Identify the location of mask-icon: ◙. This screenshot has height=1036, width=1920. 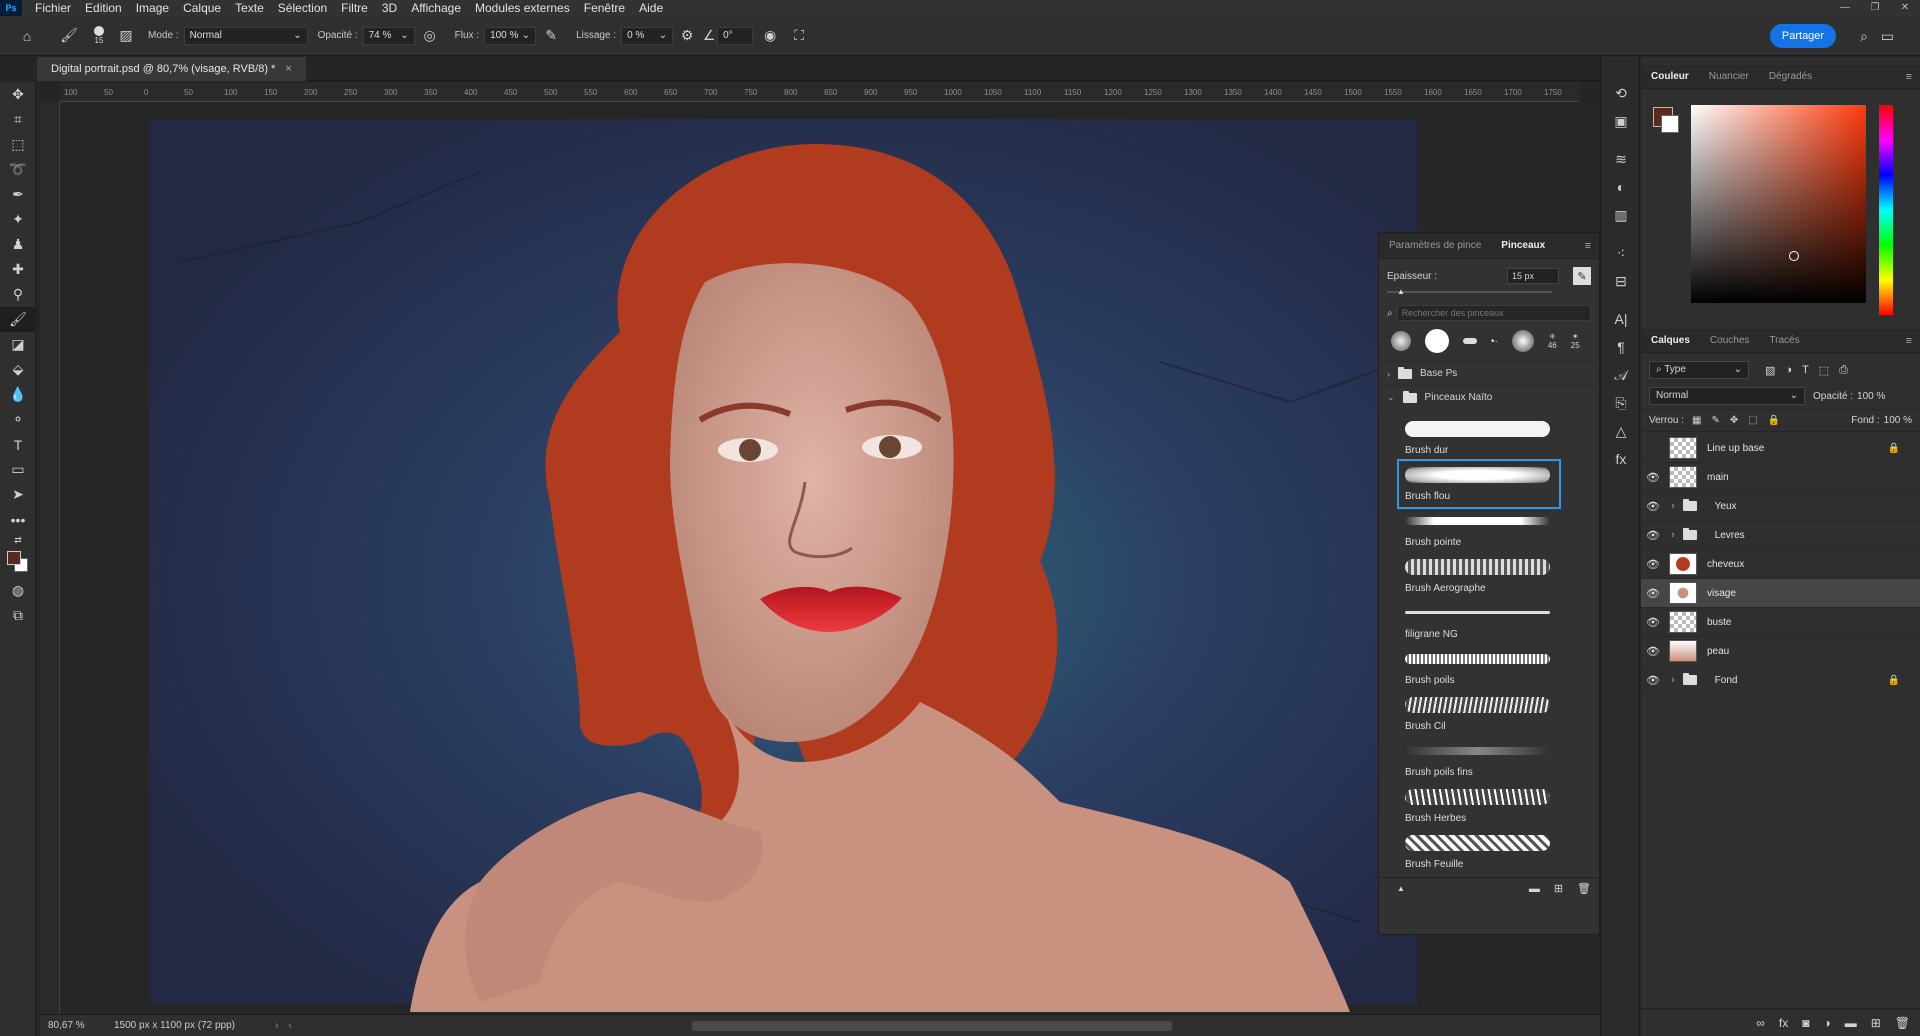
(1805, 1023).